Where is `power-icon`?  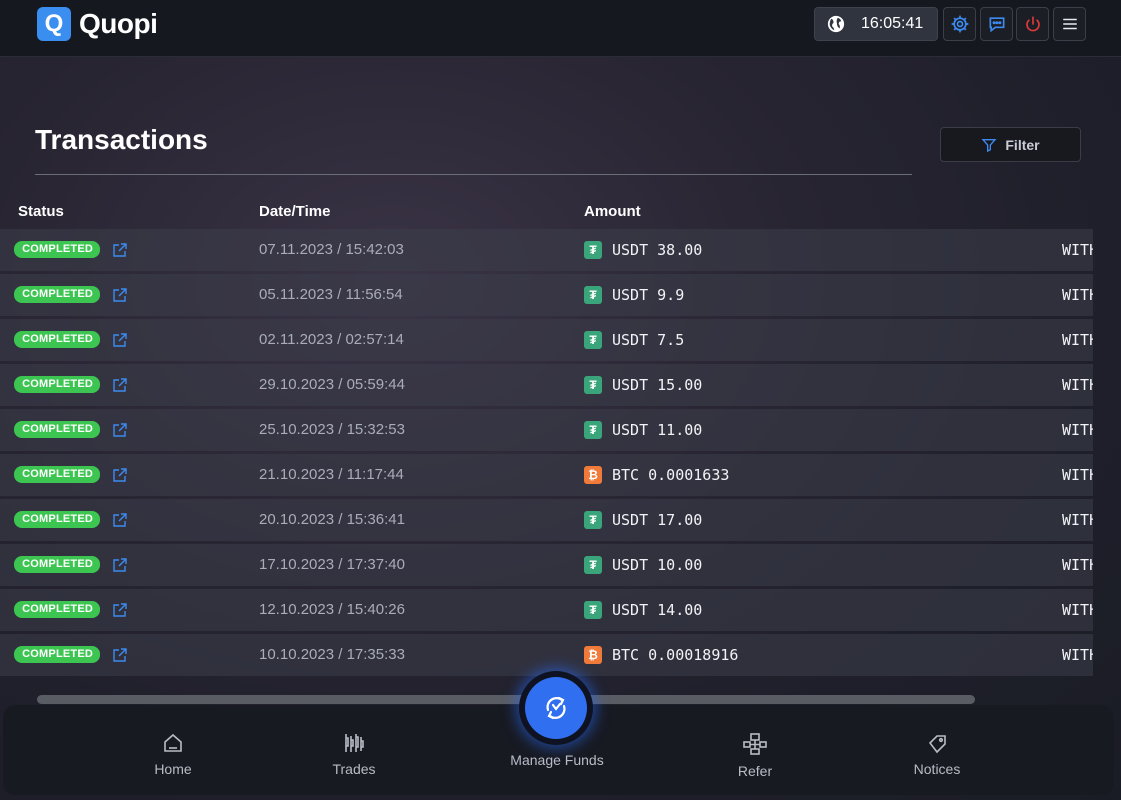 power-icon is located at coordinates (1032, 24).